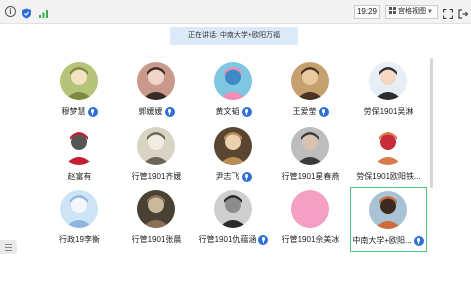 Image resolution: width=471 pixels, height=287 pixels. I want to click on participant-name-line: 行管1901齐媛, so click(156, 174).